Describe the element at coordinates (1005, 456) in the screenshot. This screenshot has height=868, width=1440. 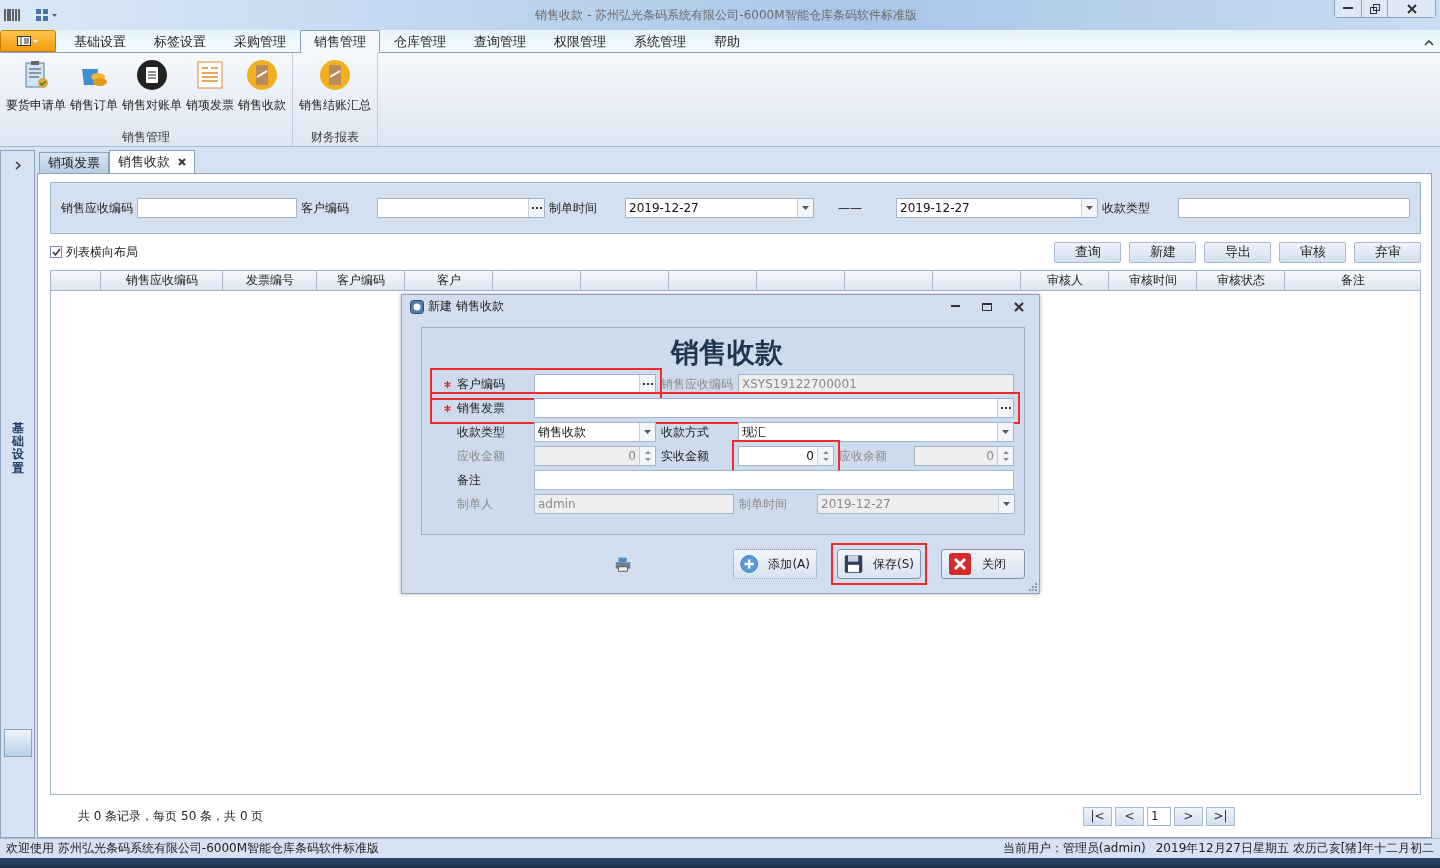
I see `spin-arrows-icon` at that location.